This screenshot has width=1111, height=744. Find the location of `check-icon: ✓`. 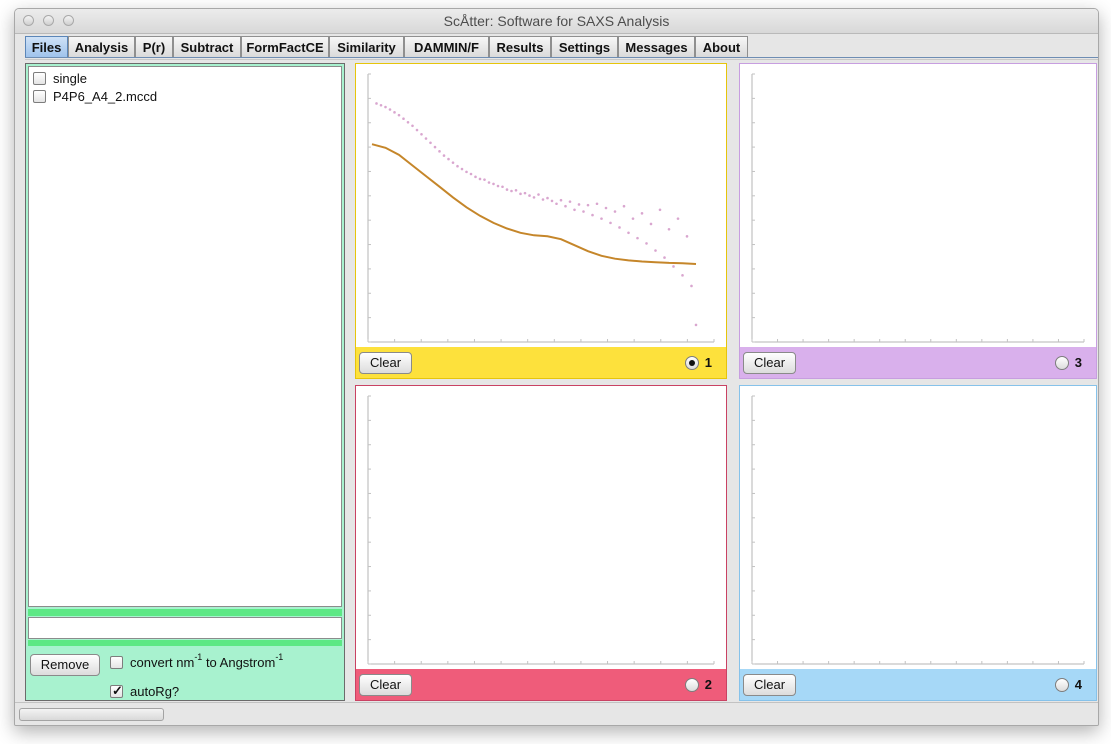

check-icon: ✓ is located at coordinates (117, 690).